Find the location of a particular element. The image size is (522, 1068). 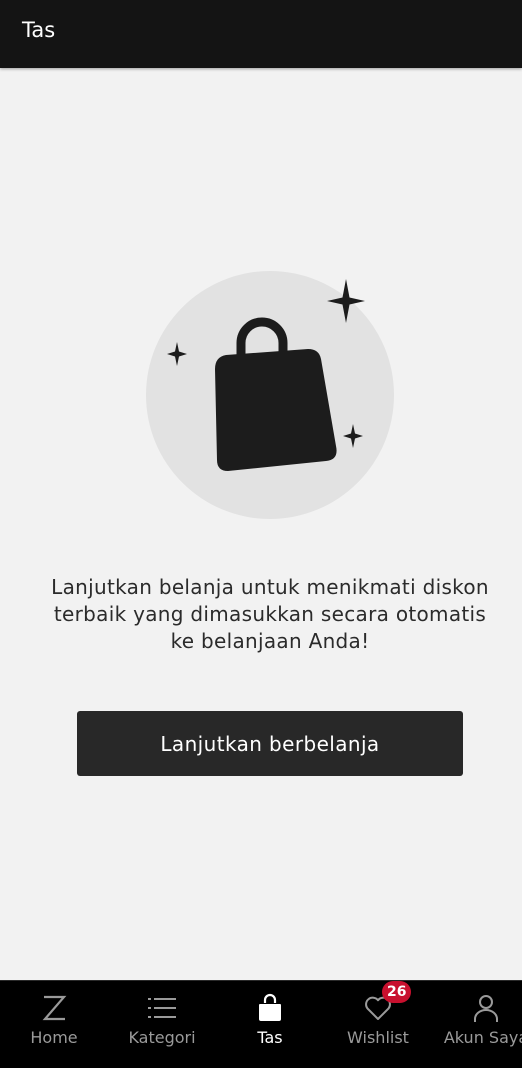

bag-icon is located at coordinates (270, 1007).